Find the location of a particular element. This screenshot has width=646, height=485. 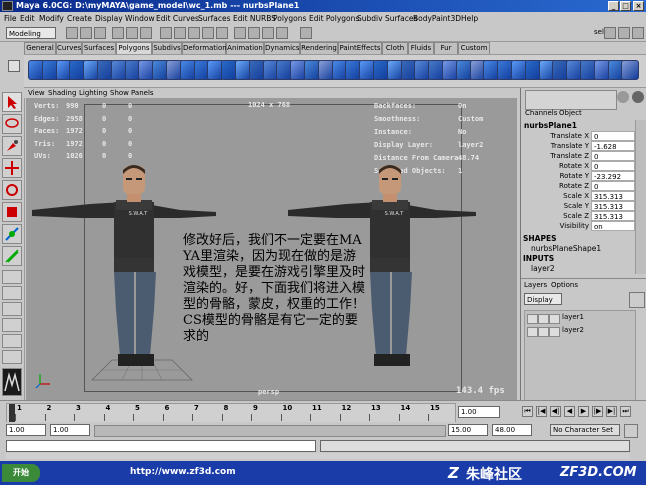

maya-app-icon is located at coordinates (7, 6).